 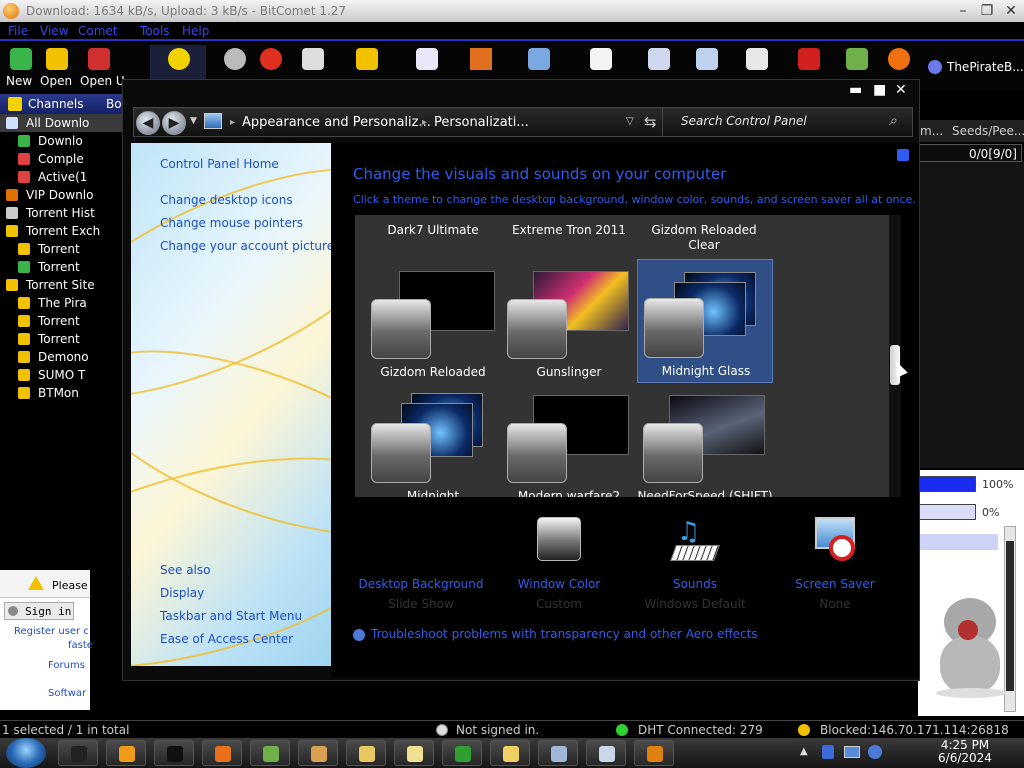 I want to click on forums-link: Forums, so click(x=66, y=665).